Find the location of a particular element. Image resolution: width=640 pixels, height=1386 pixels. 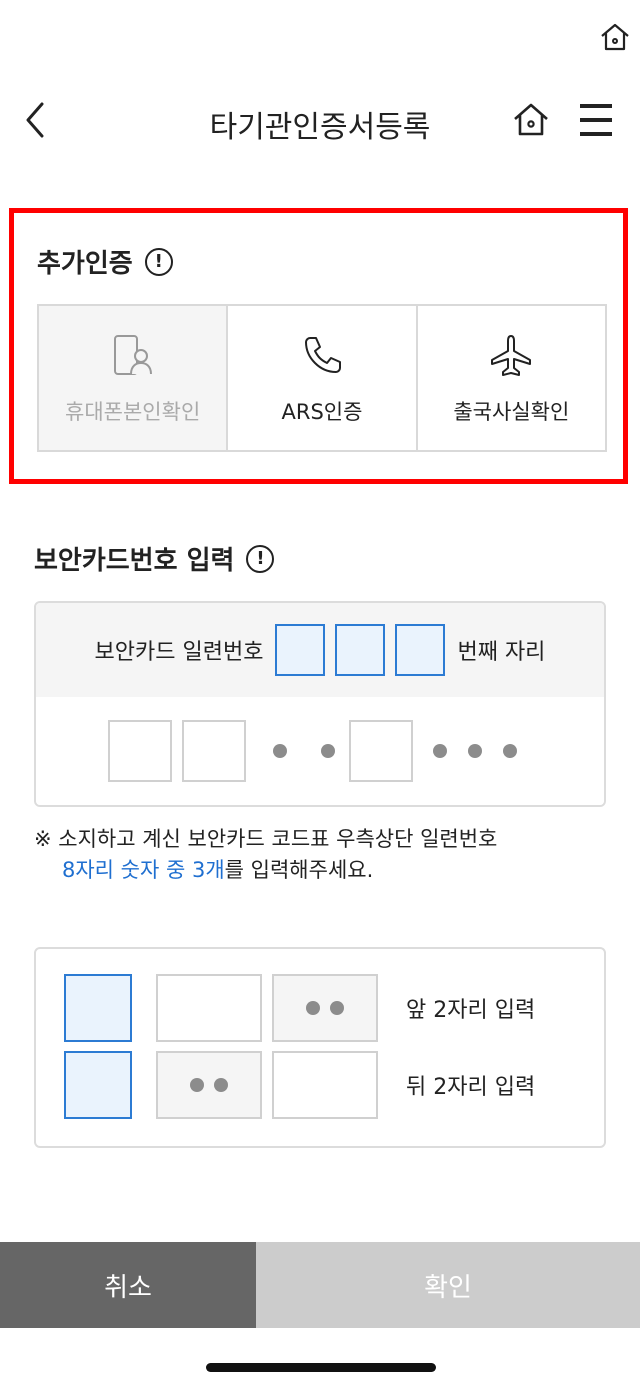

auth-option-ars: ARS인증 is located at coordinates (323, 378).